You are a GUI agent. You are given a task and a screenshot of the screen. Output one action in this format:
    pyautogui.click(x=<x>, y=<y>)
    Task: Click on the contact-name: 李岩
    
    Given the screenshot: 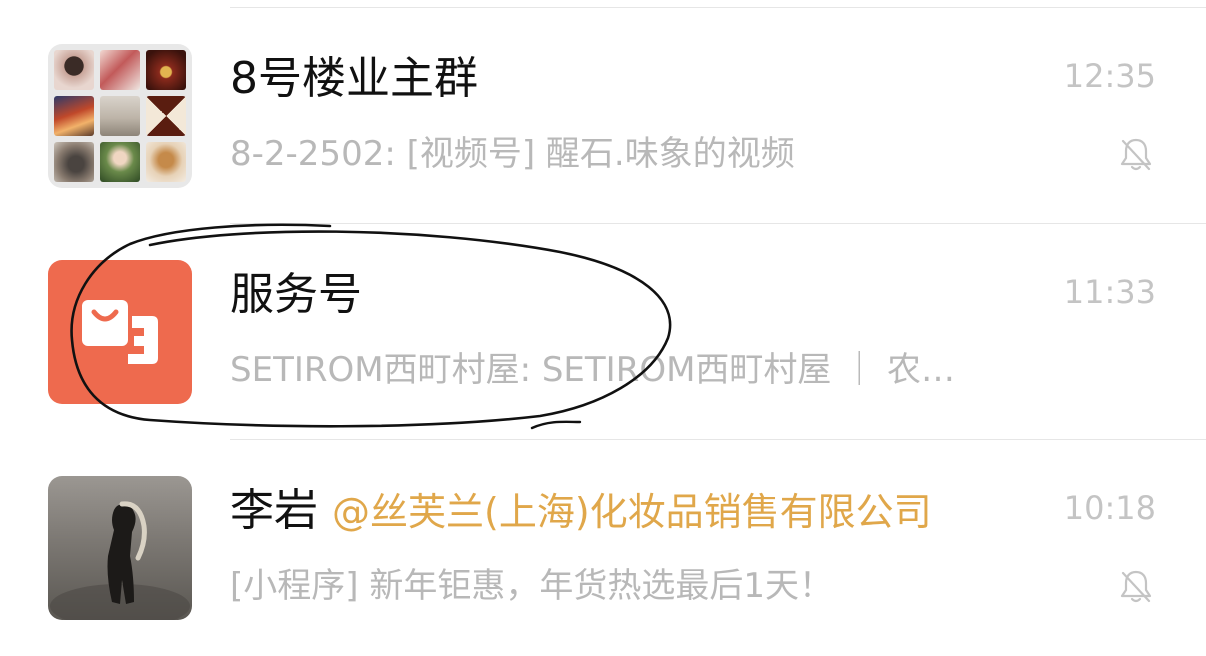 What is the action you would take?
    pyautogui.click(x=274, y=510)
    